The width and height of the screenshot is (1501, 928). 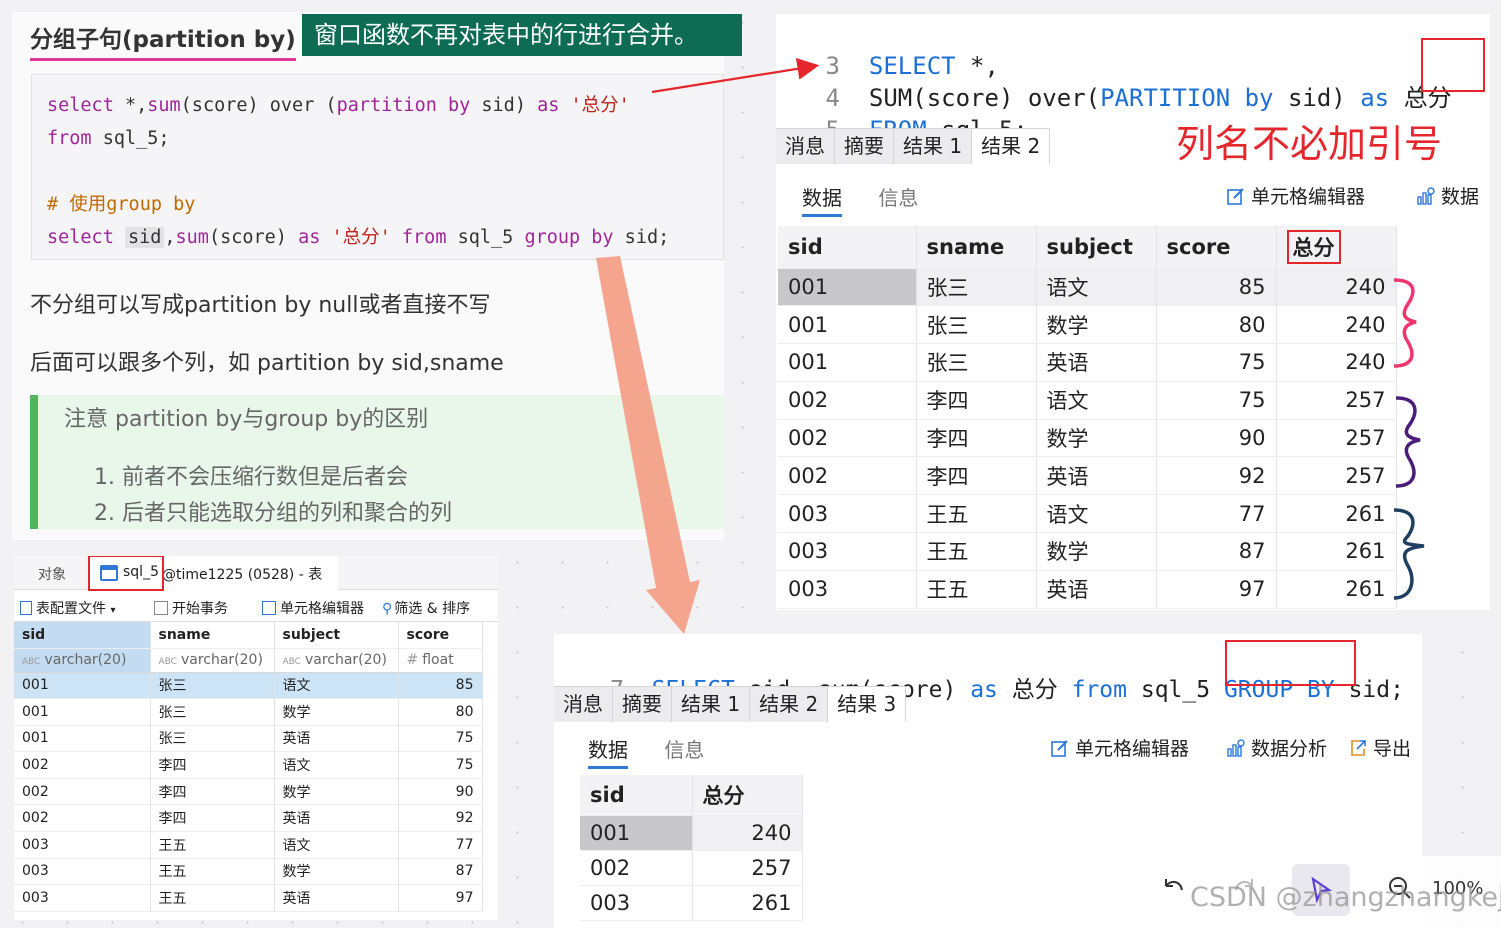 I want to click on table-row: 003 王五 数学 87, so click(x=248, y=872).